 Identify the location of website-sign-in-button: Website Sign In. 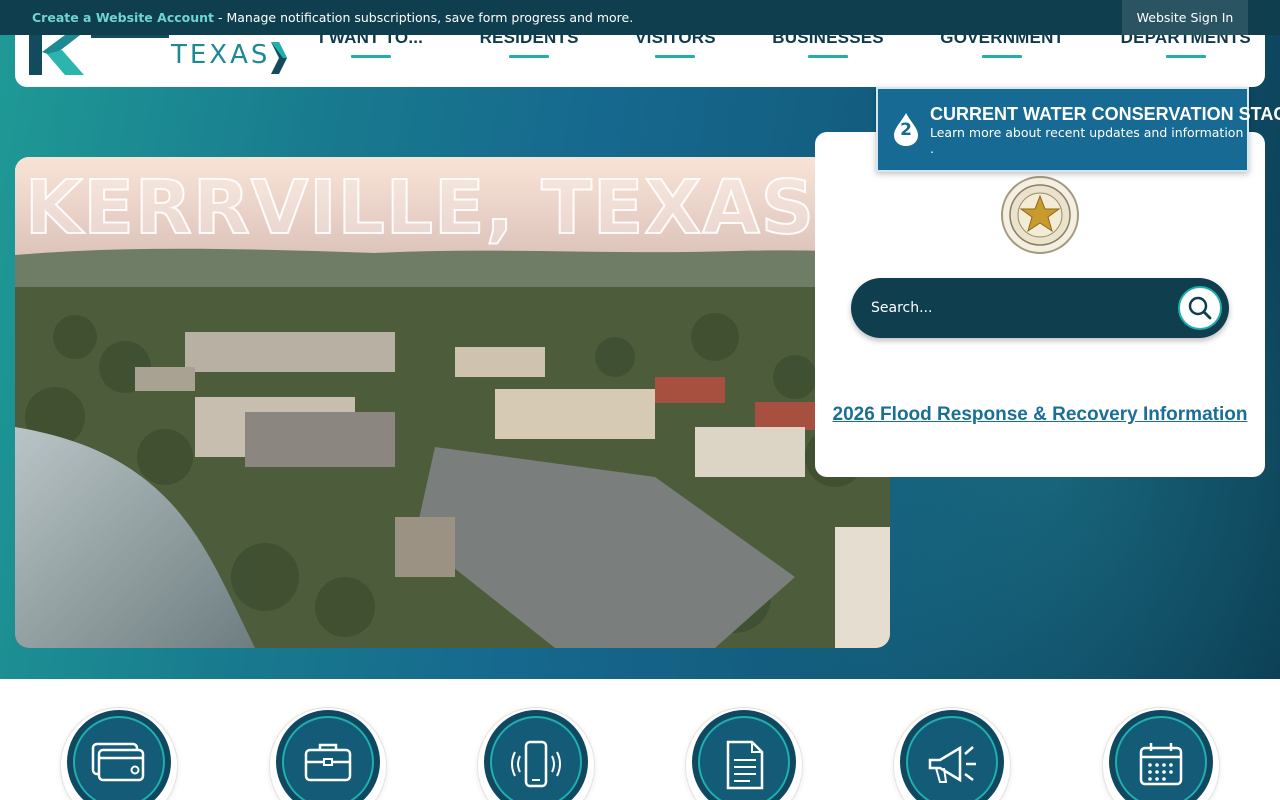
(1185, 17).